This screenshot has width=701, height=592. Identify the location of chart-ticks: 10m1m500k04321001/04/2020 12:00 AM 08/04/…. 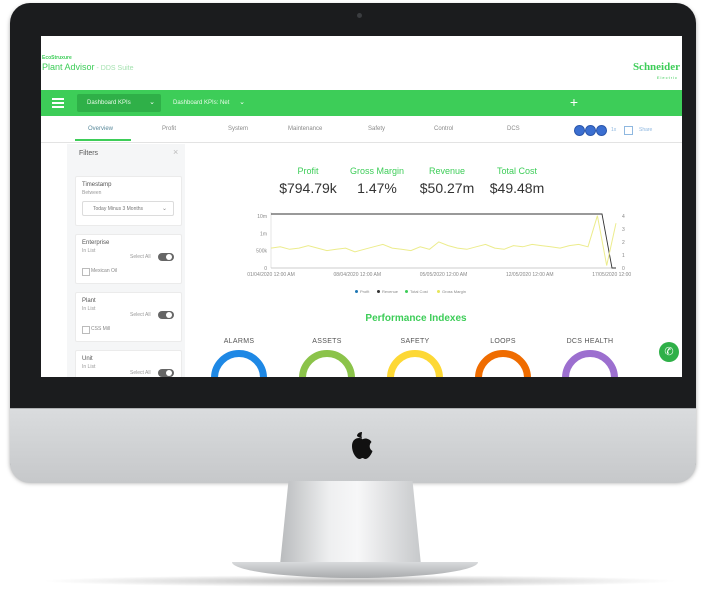
(439, 246).